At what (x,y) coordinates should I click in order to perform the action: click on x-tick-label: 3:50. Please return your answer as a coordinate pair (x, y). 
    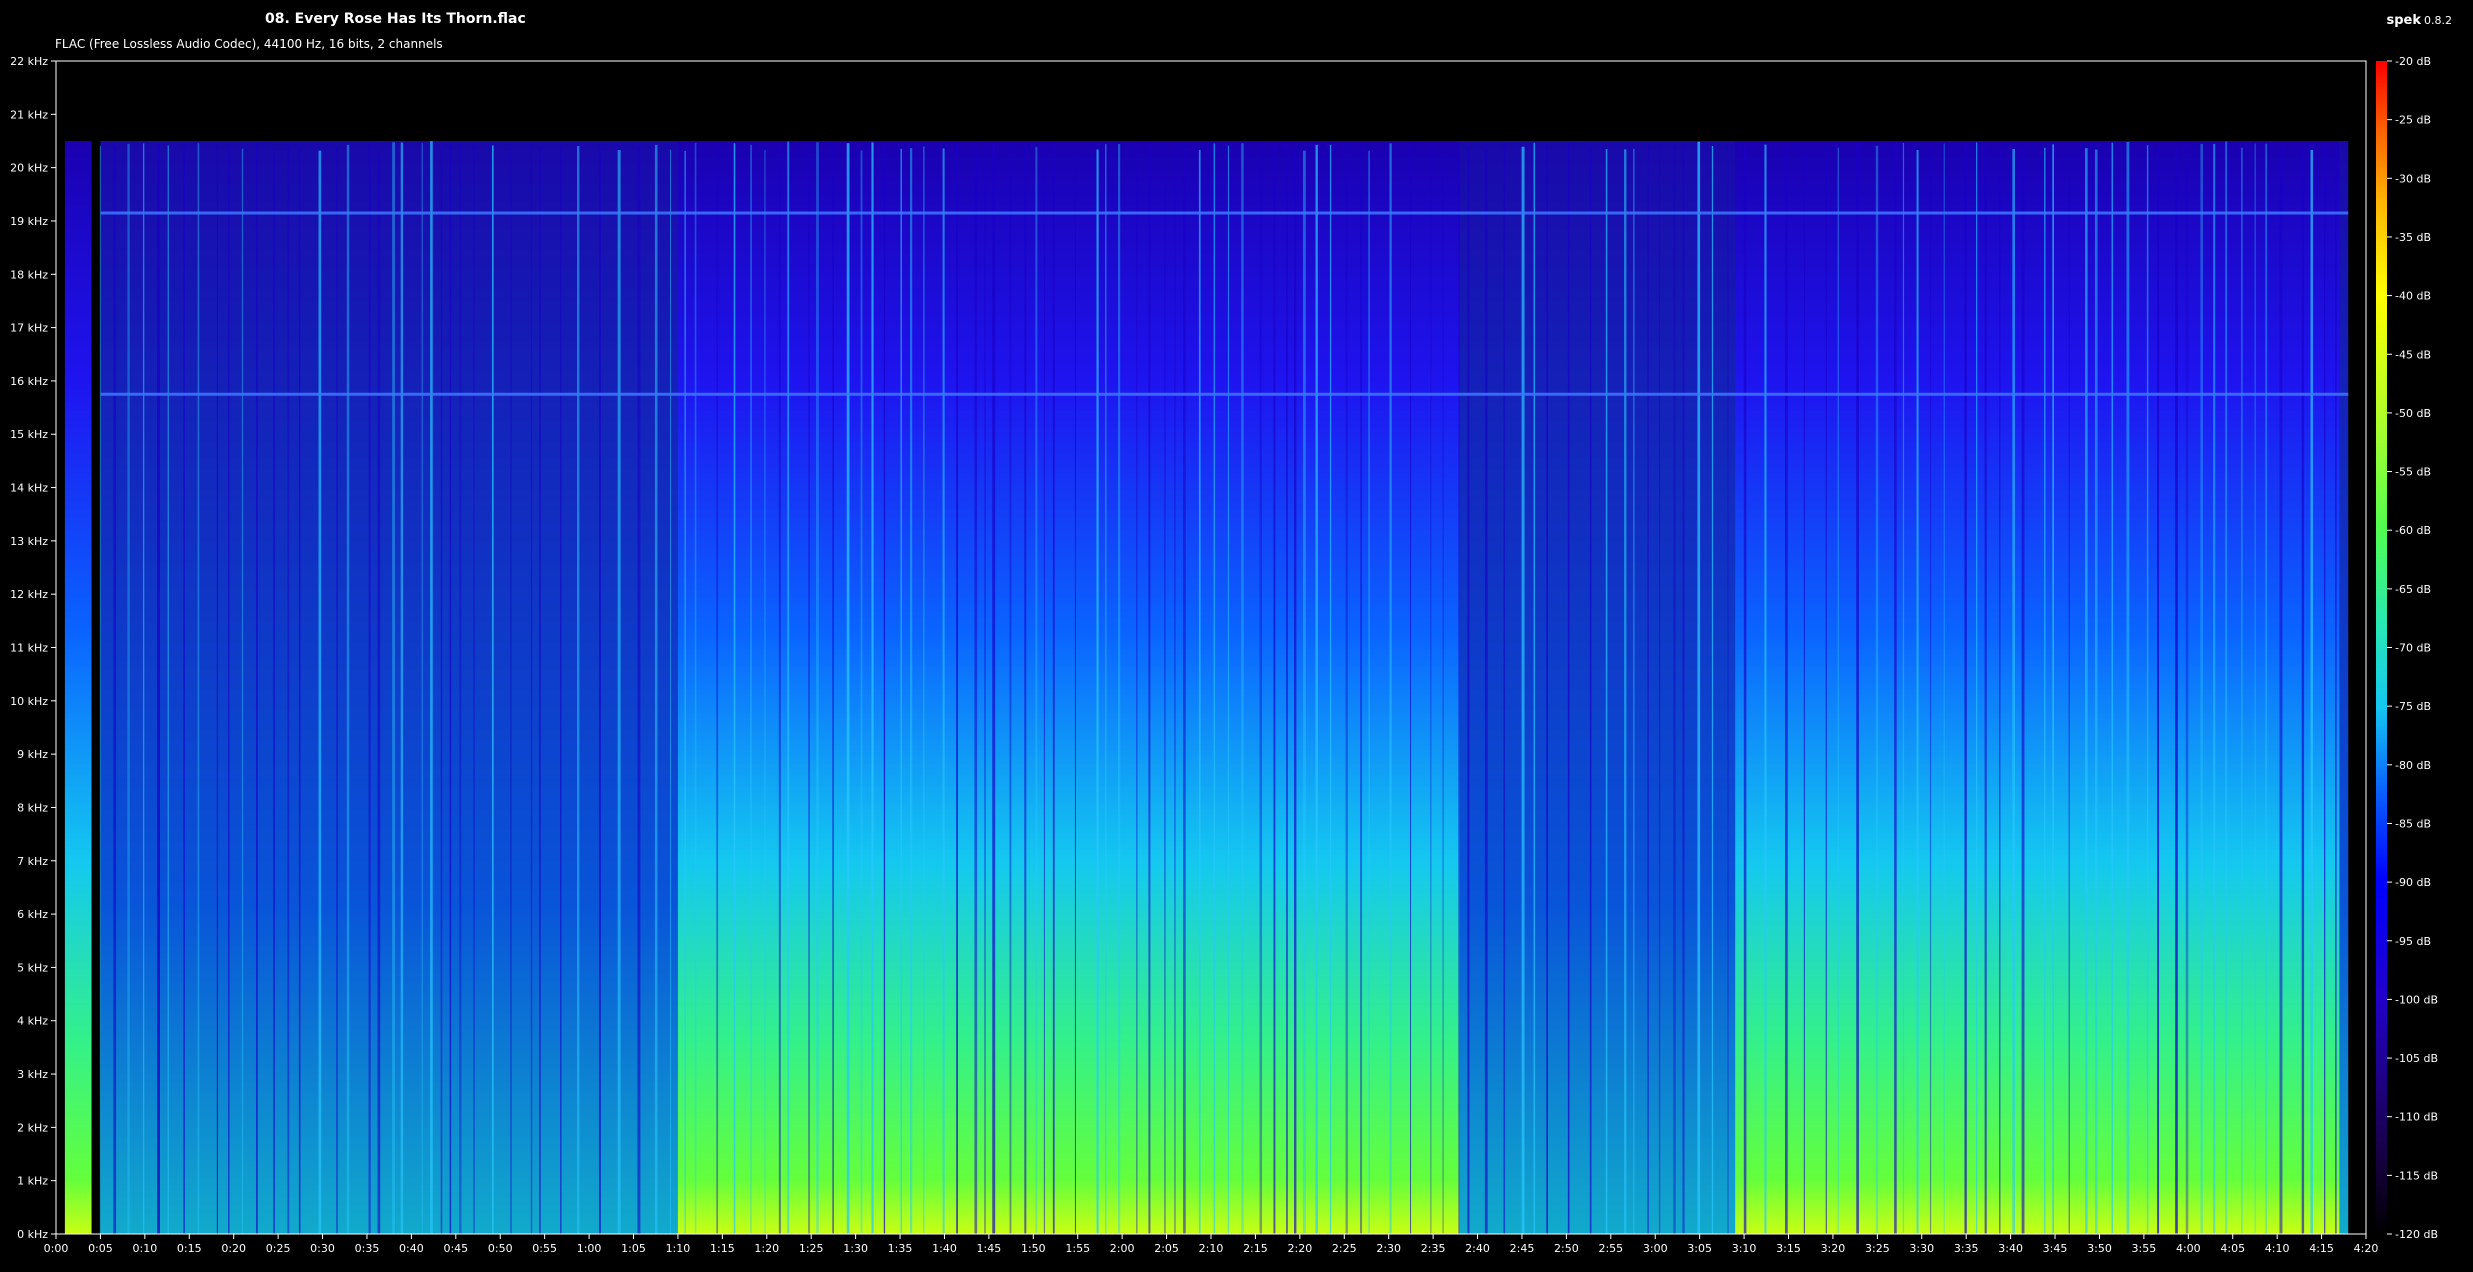
    Looking at the image, I should click on (2099, 1248).